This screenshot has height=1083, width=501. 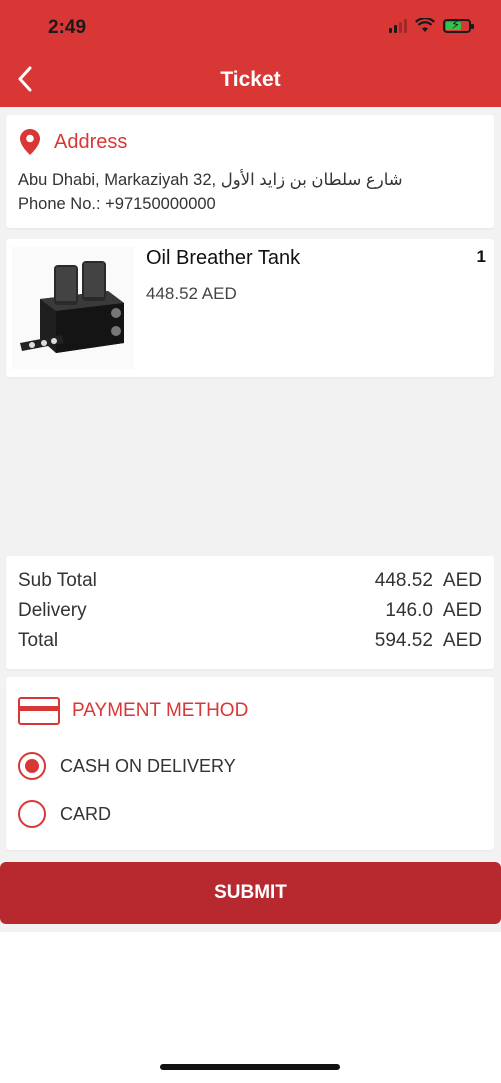 What do you see at coordinates (30, 142) in the screenshot?
I see `location-pin-icon` at bounding box center [30, 142].